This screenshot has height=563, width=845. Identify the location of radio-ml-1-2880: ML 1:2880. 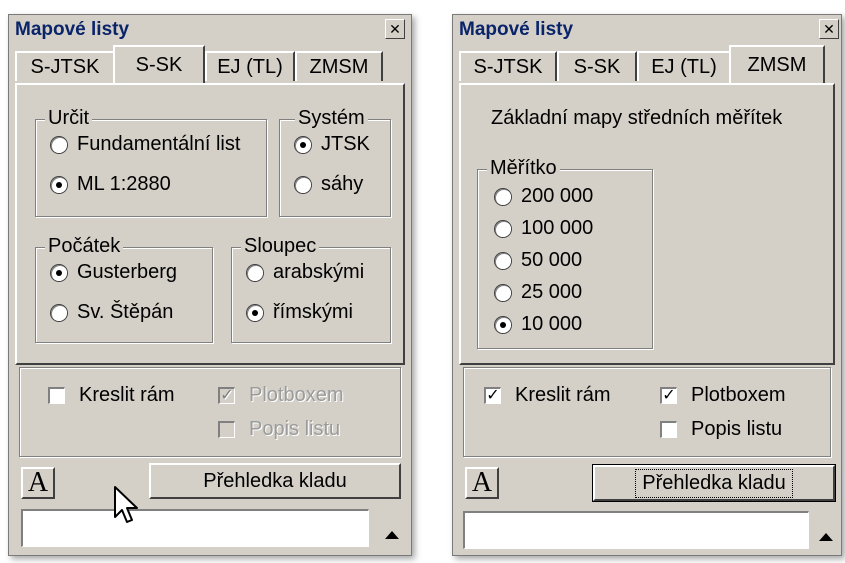
(111, 184).